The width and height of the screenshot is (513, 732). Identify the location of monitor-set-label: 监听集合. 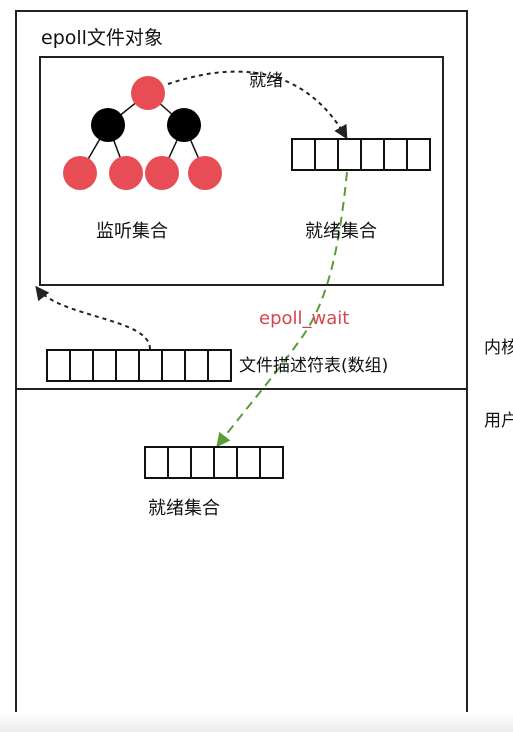
(132, 231).